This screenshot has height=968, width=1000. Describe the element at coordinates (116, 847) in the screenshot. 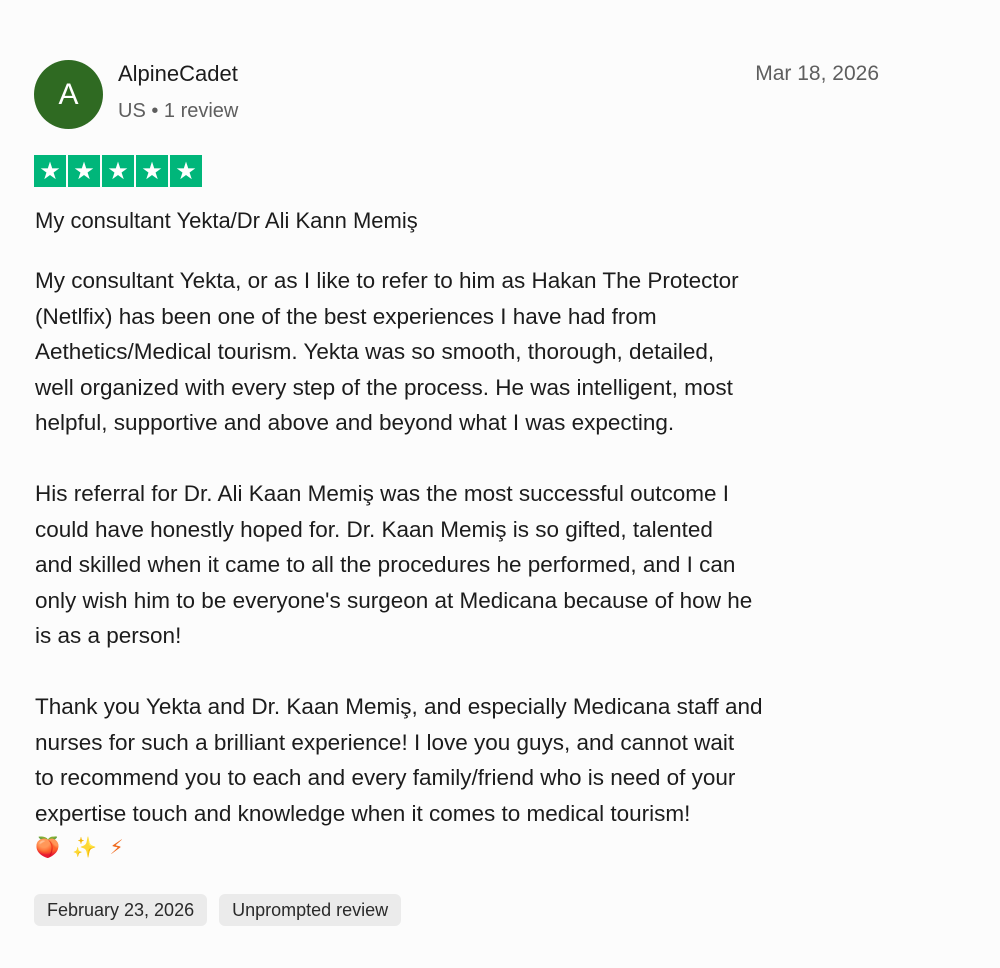

I see `lightning-emoji-icon: ⚡` at that location.